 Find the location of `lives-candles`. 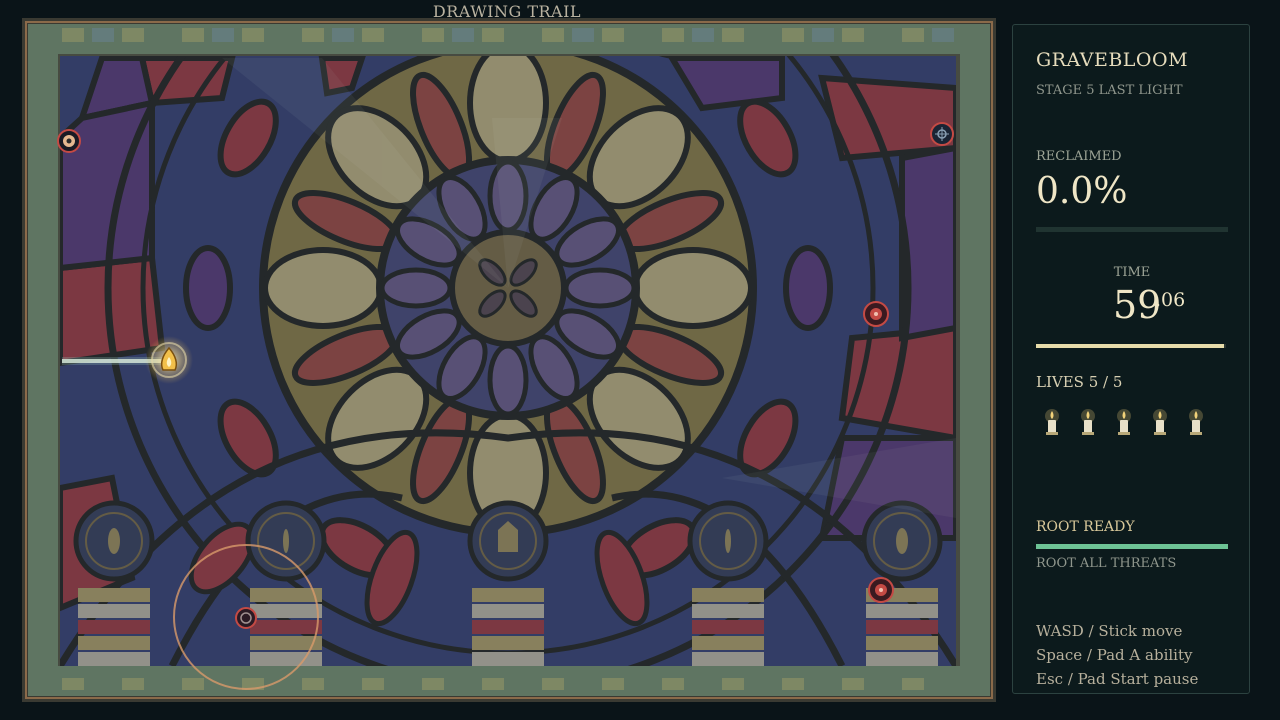

lives-candles is located at coordinates (1124, 423).